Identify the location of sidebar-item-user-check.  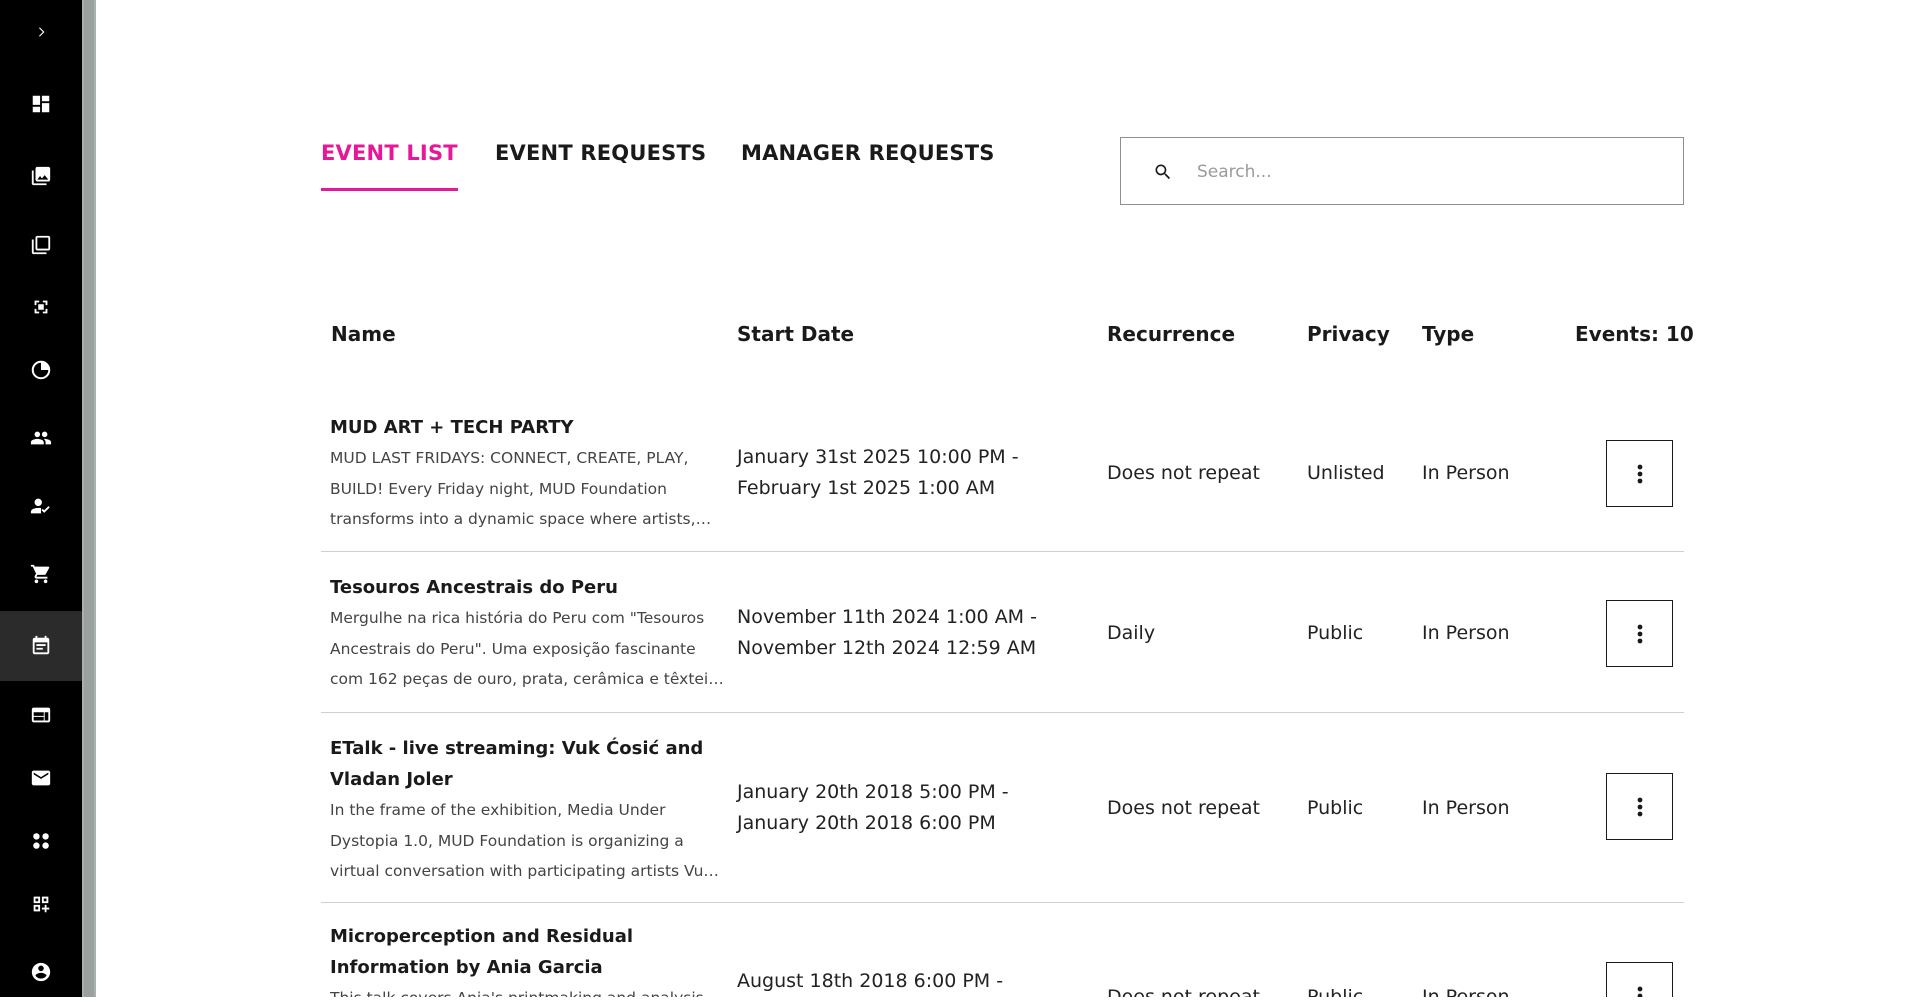
(41, 506).